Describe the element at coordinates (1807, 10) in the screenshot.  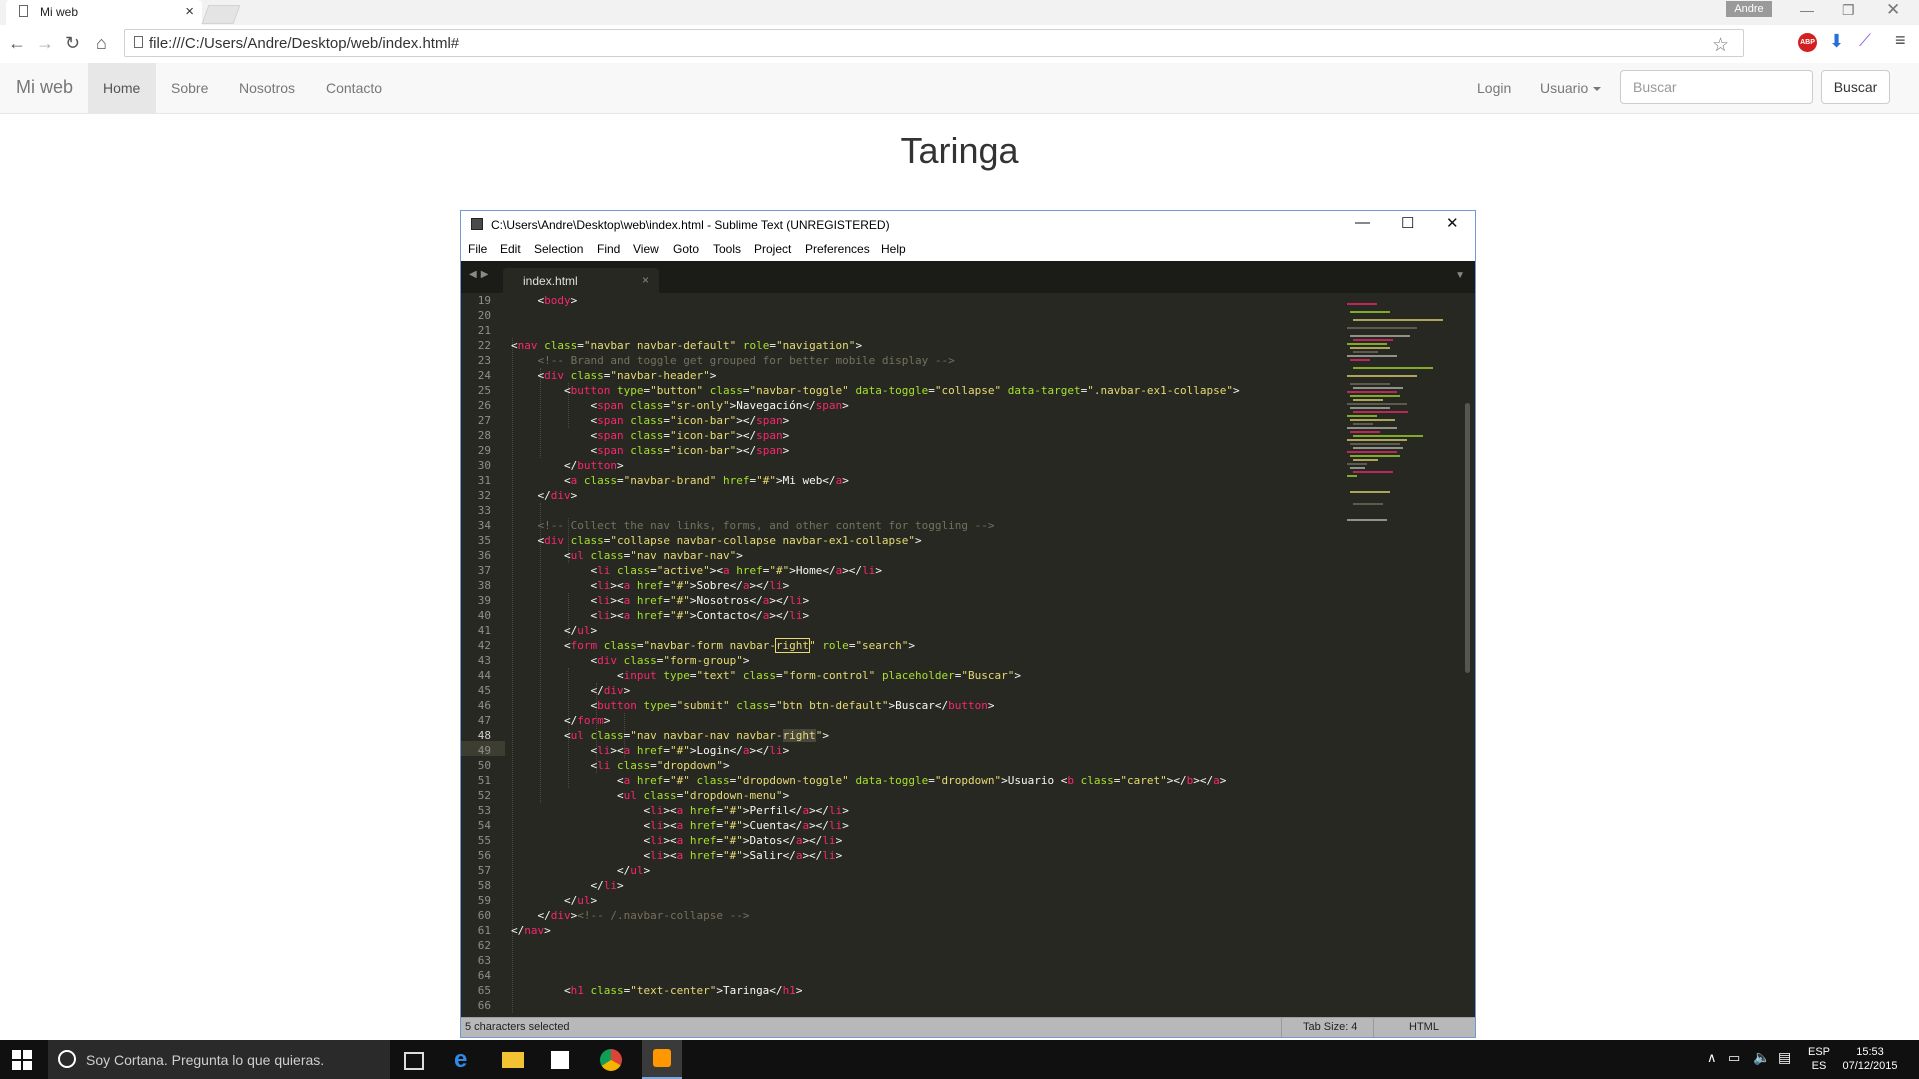
I see `minimize-icon: —` at that location.